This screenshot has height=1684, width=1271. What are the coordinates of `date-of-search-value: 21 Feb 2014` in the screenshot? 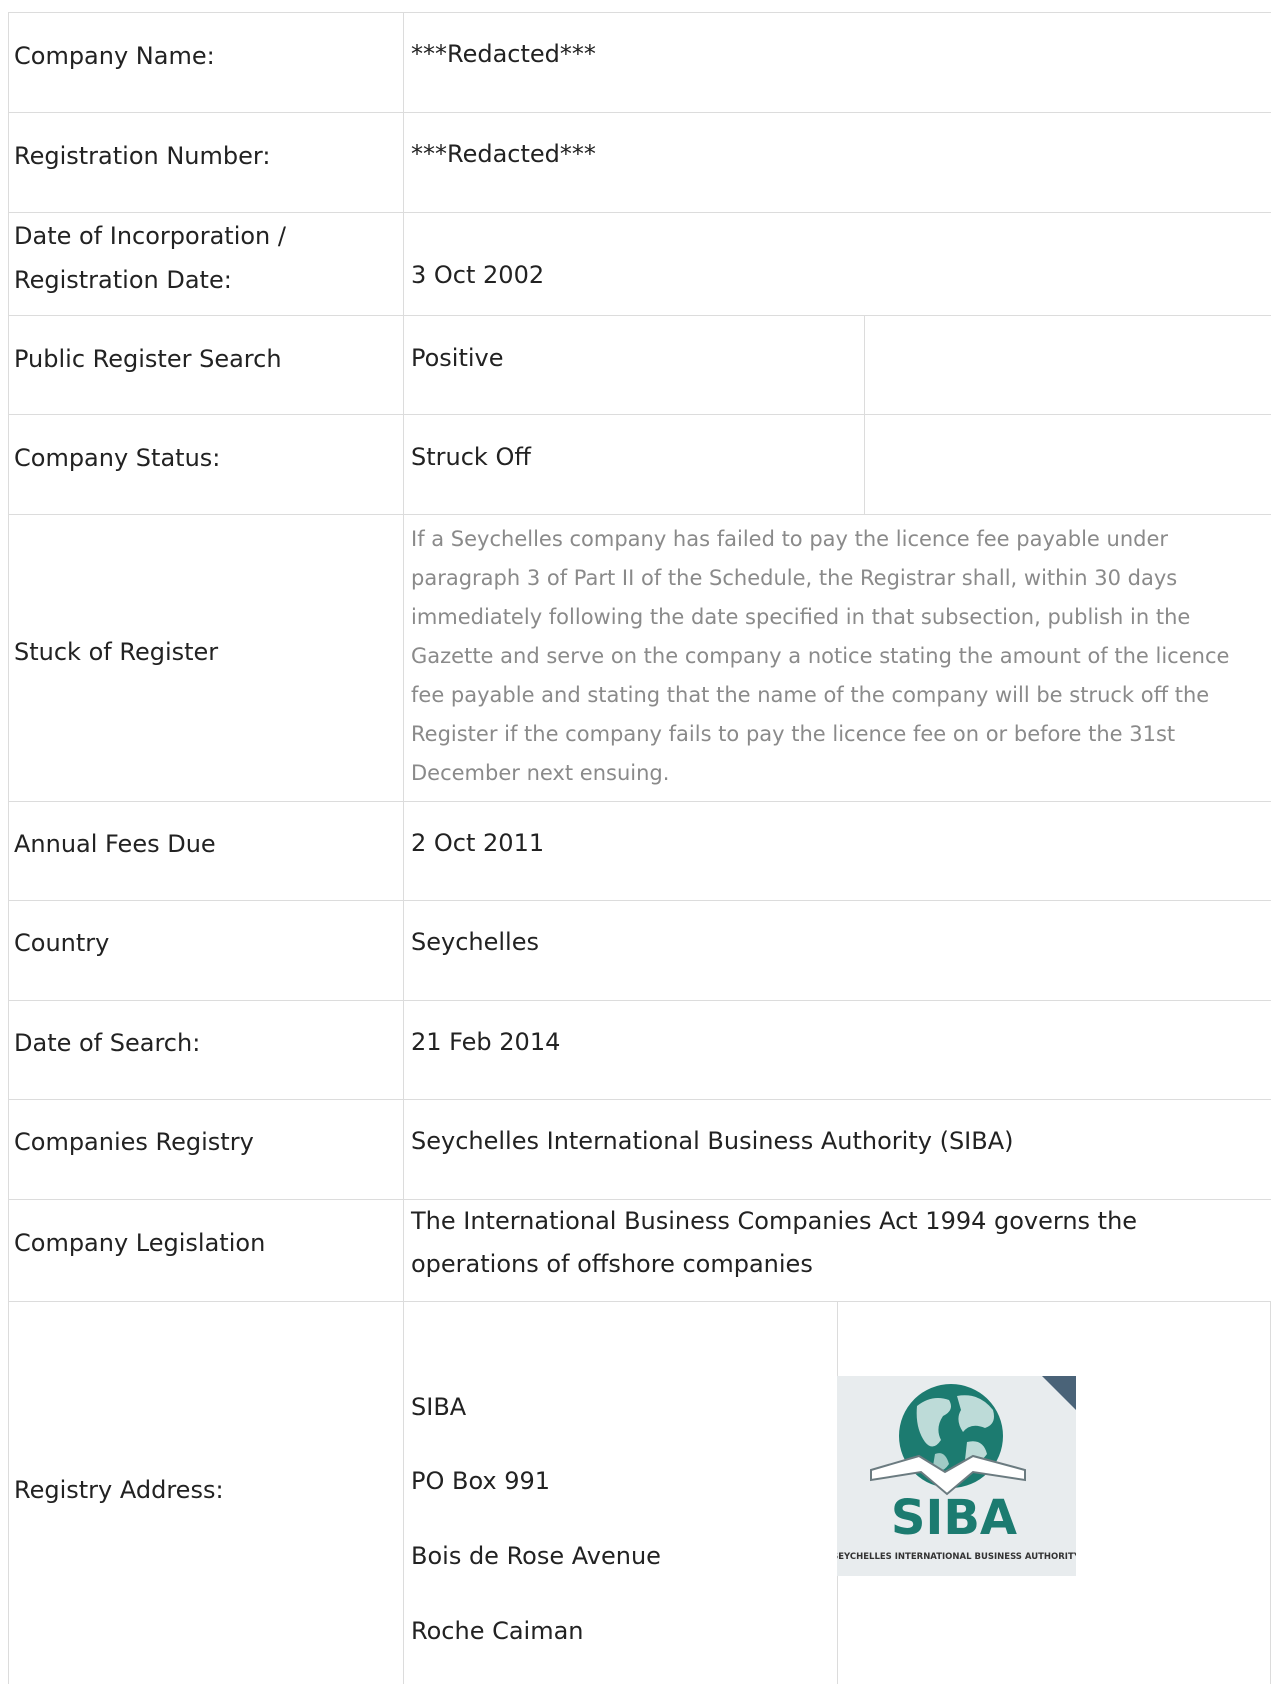 It's located at (486, 1042).